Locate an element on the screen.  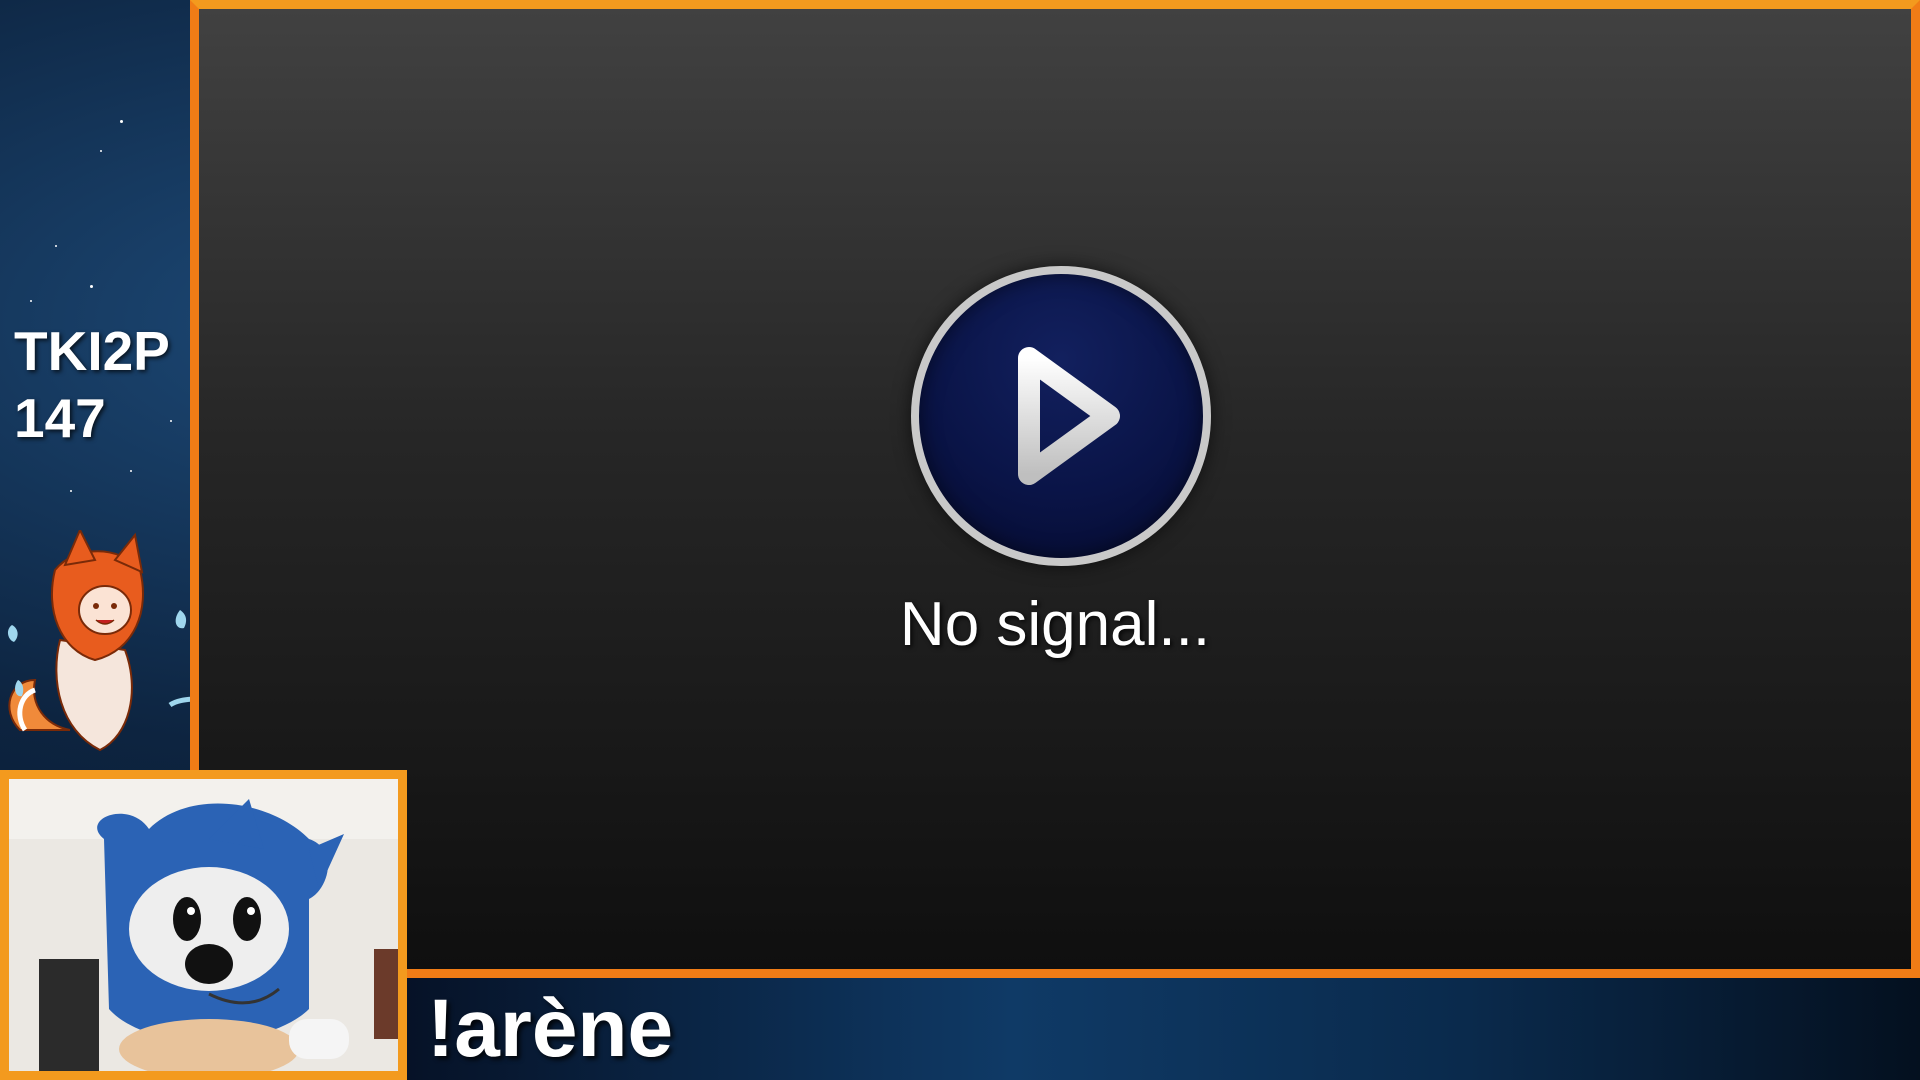
channel-name: TKI2P is located at coordinates (92, 351).